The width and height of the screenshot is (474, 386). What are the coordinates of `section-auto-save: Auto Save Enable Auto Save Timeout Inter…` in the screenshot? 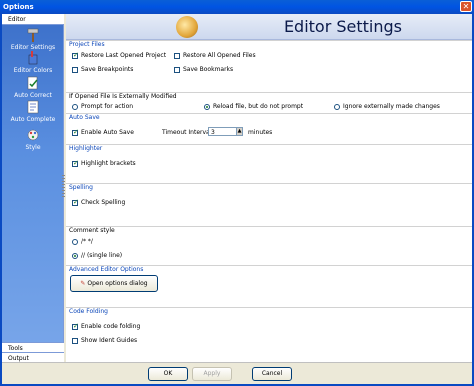 It's located at (269, 127).